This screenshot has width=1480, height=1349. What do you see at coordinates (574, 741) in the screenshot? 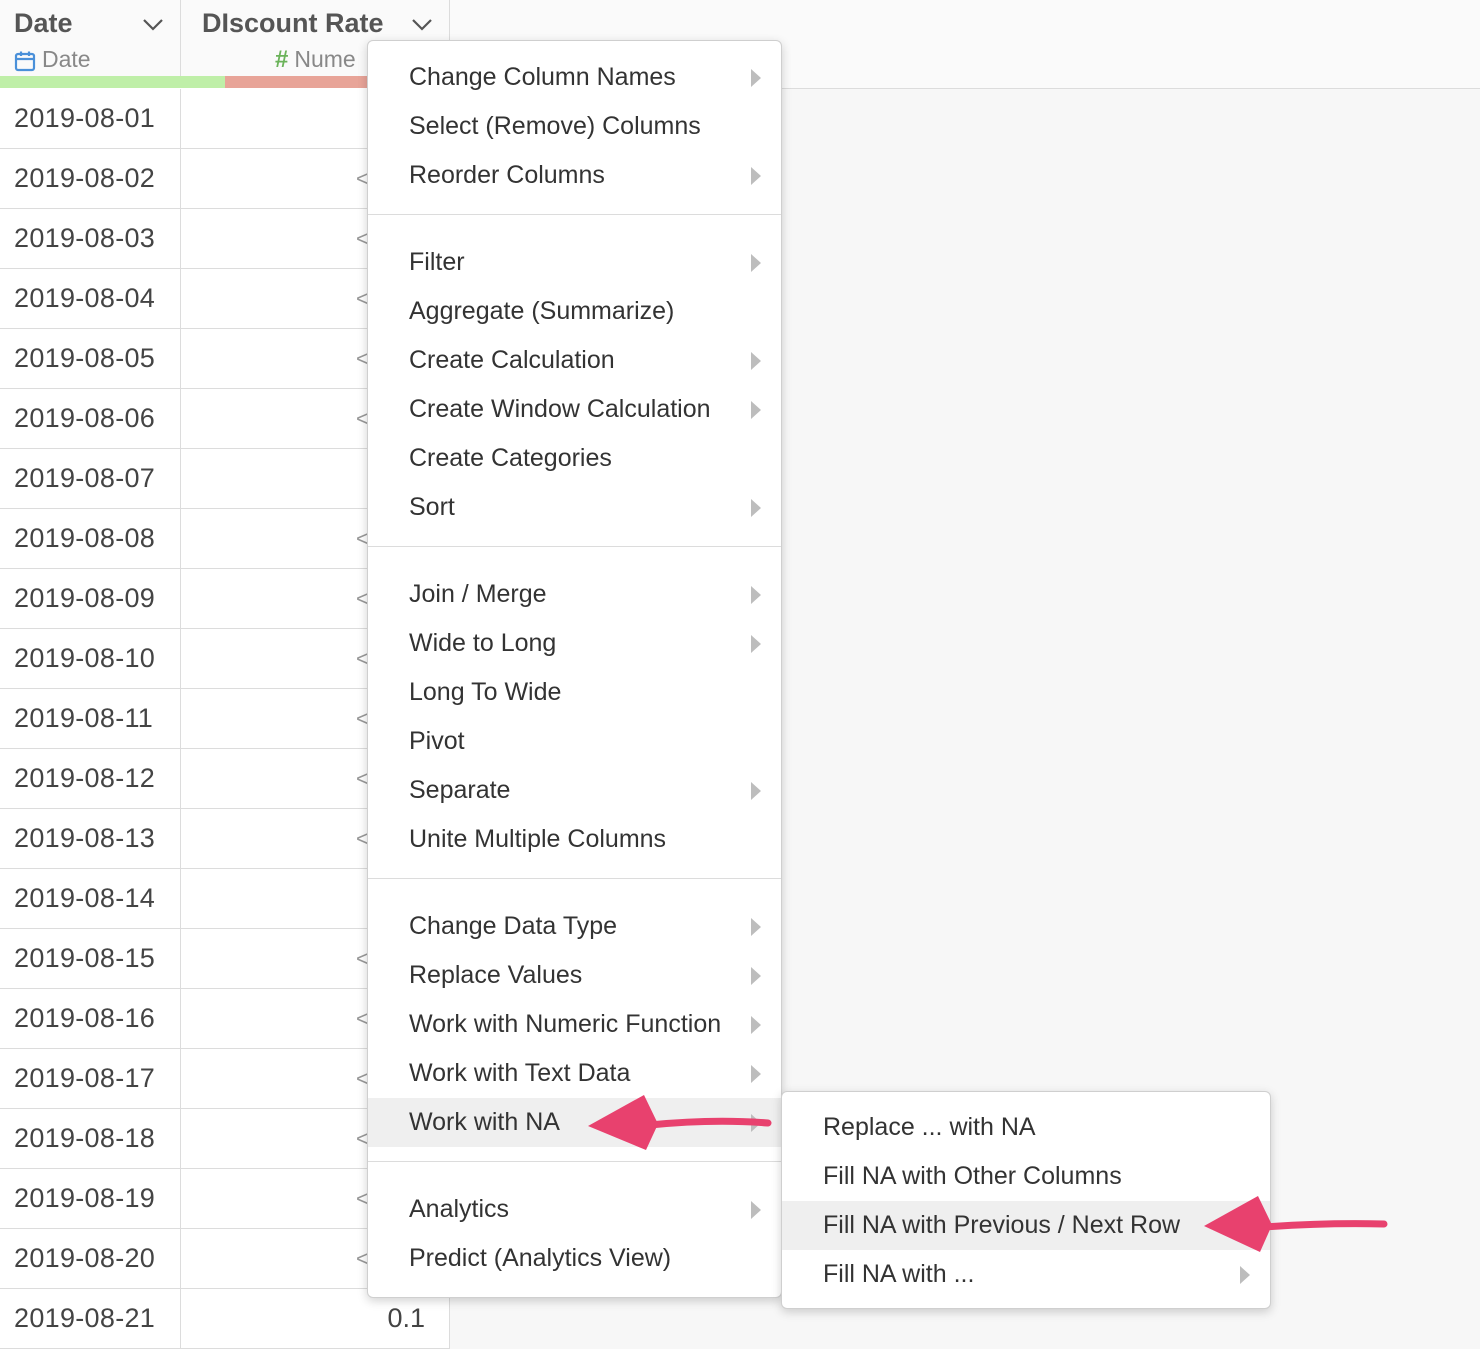
I see `menu-item-pivot: Pivot` at bounding box center [574, 741].